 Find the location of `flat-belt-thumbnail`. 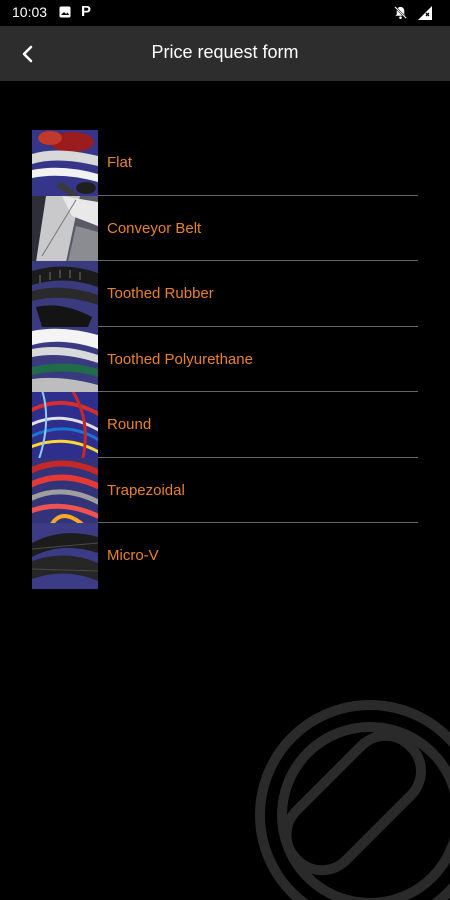

flat-belt-thumbnail is located at coordinates (65, 163).